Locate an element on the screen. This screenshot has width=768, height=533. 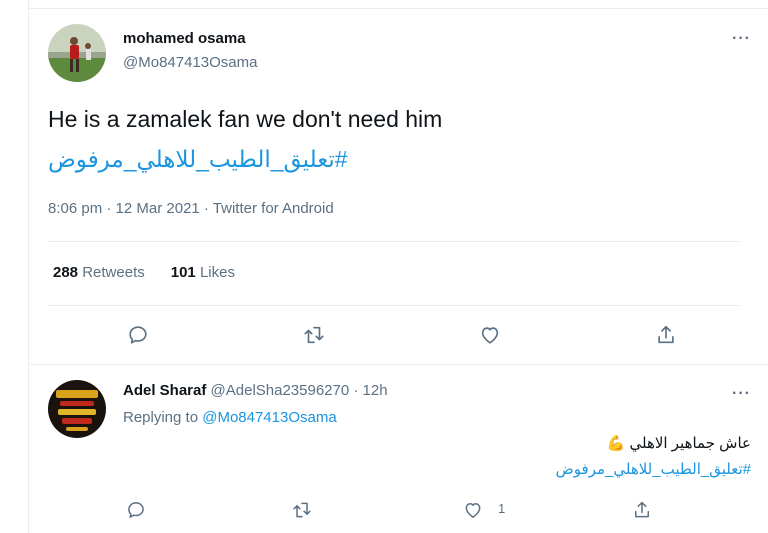
likes-stat: 101 Likes is located at coordinates (203, 272).